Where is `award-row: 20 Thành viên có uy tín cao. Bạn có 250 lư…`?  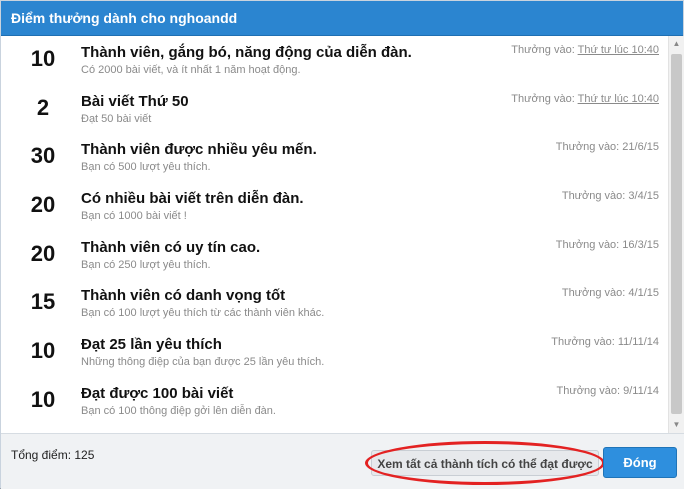 award-row: 20 Thành viên có uy tín cao. Bạn có 250 lư… is located at coordinates (334, 255).